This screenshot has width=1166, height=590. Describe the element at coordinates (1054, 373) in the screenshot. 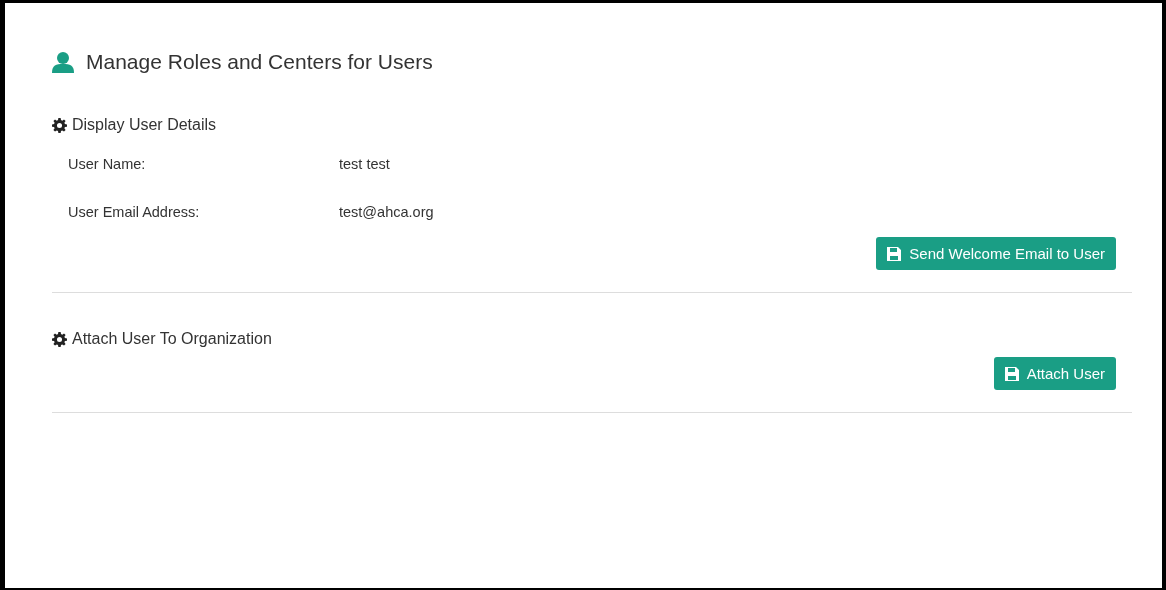

I see `save-button: Attach User` at that location.